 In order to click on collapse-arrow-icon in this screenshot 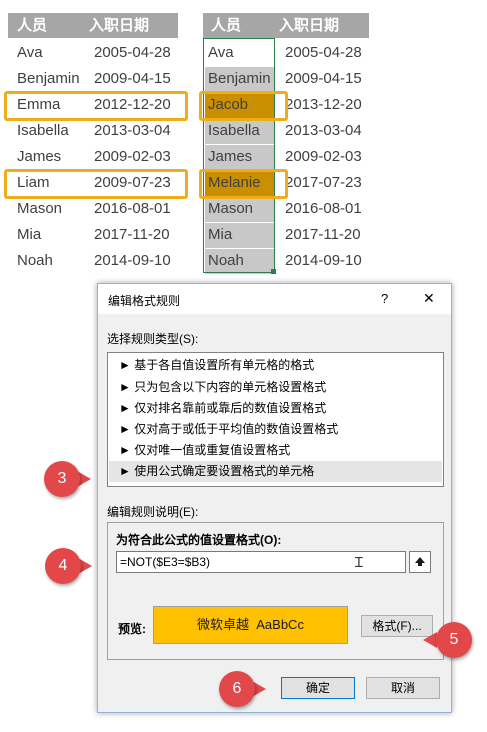, I will do `click(420, 561)`.